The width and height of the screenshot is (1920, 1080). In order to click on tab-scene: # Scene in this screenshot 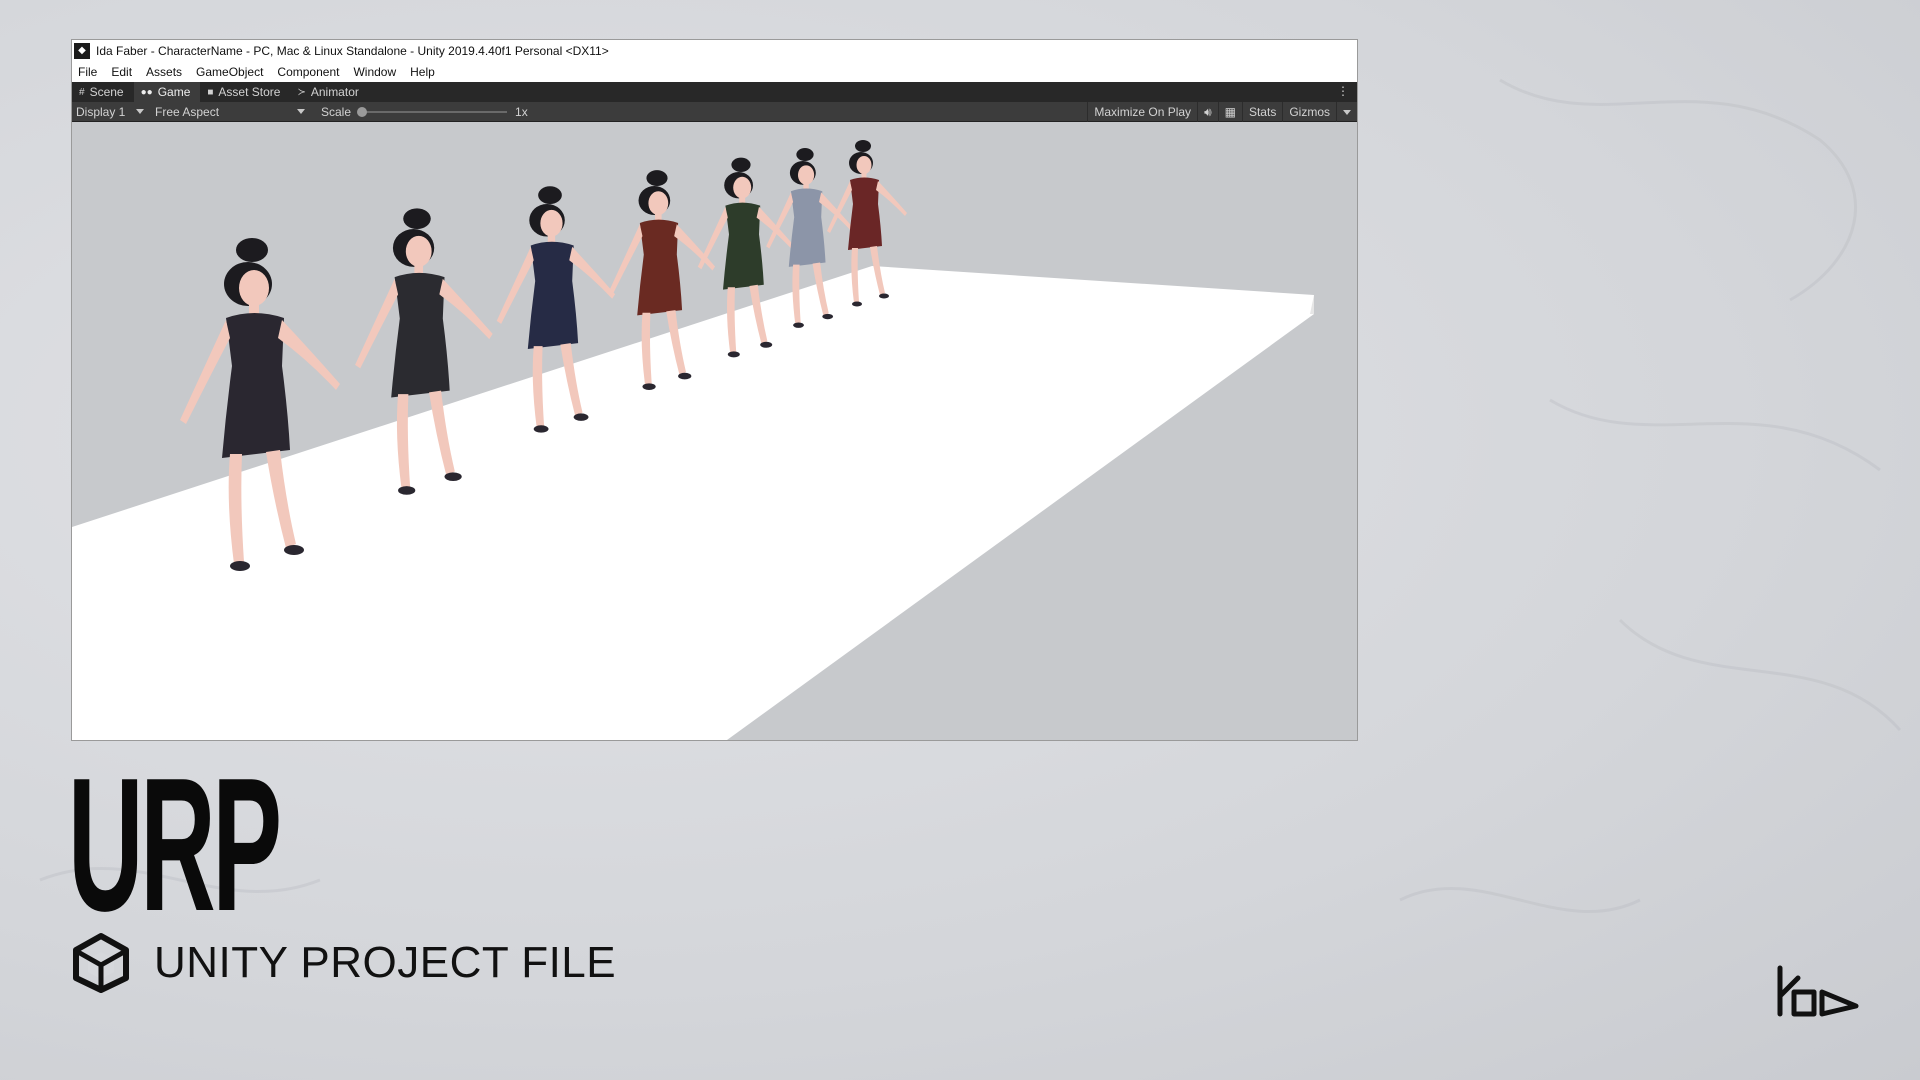, I will do `click(103, 92)`.